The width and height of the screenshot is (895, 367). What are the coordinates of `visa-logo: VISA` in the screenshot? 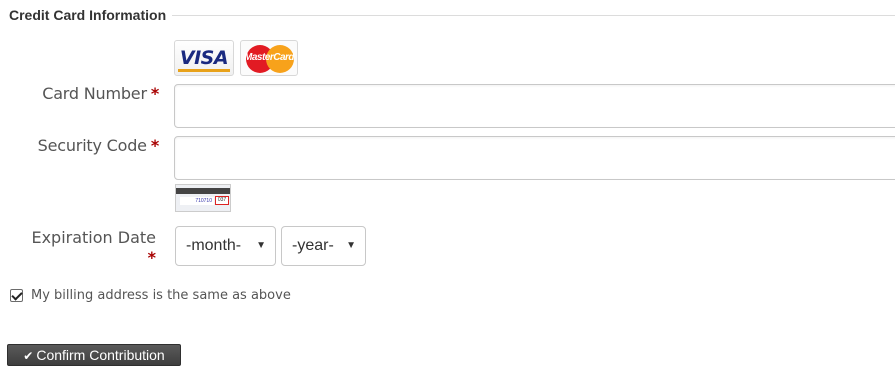 It's located at (204, 58).